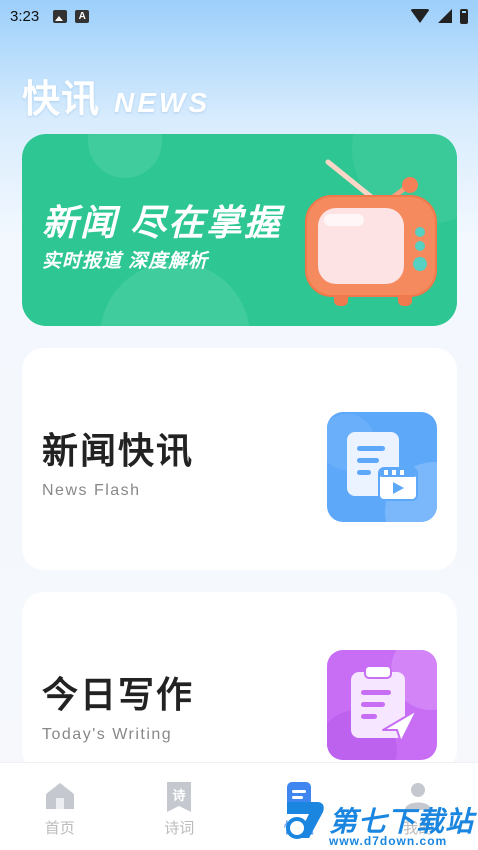 Image resolution: width=478 pixels, height=850 pixels. Describe the element at coordinates (382, 467) in the screenshot. I see `news-document-video-icon` at that location.